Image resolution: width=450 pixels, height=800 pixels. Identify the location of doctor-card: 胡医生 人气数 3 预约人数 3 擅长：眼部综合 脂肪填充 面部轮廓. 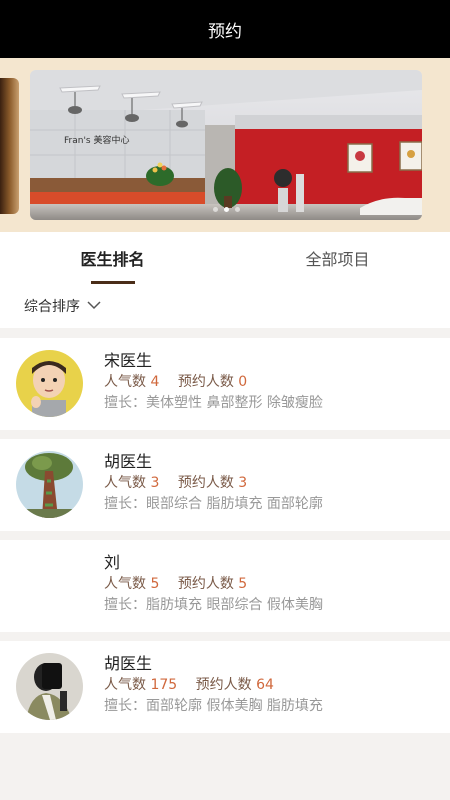
(225, 485).